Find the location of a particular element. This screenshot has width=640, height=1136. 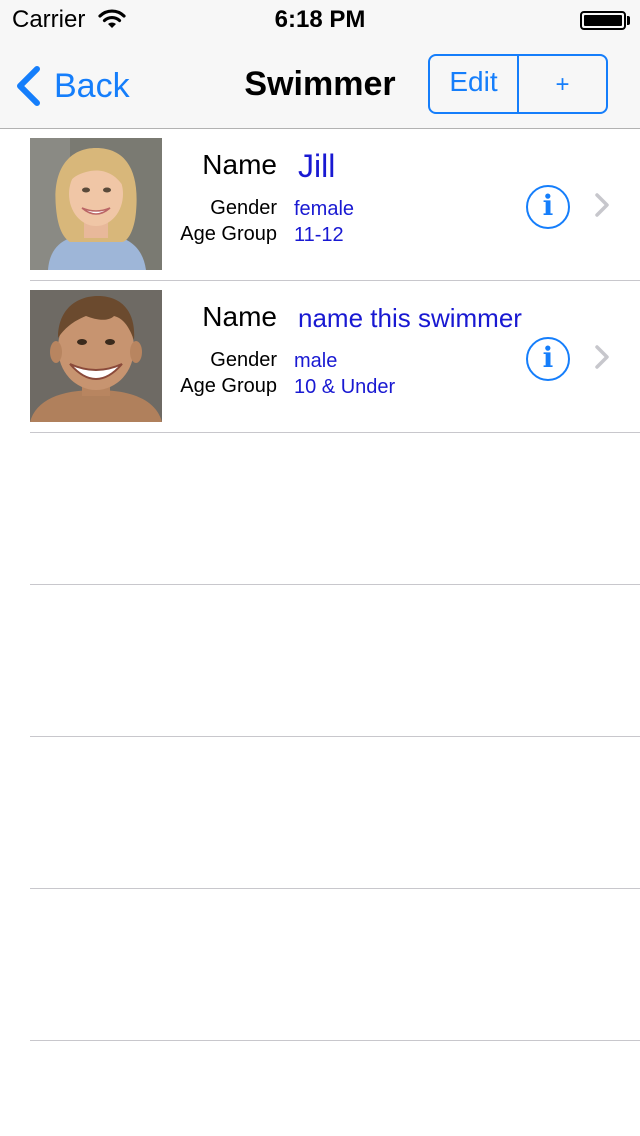

swimmer-gender: male is located at coordinates (316, 361).